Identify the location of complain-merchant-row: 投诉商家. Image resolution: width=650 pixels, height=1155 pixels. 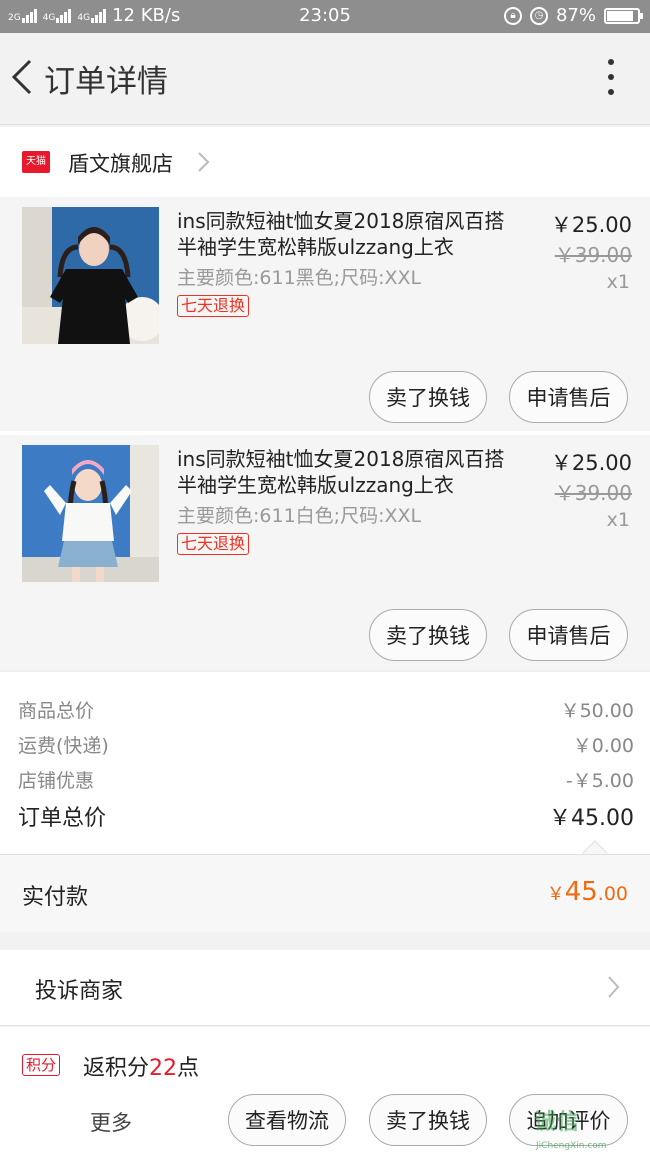
(325, 988).